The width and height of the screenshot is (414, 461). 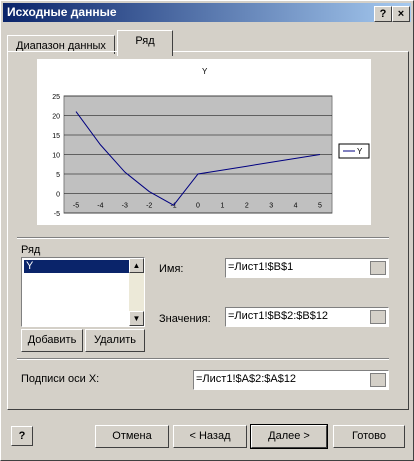 I want to click on y-tick-label: 15, so click(x=56, y=136).